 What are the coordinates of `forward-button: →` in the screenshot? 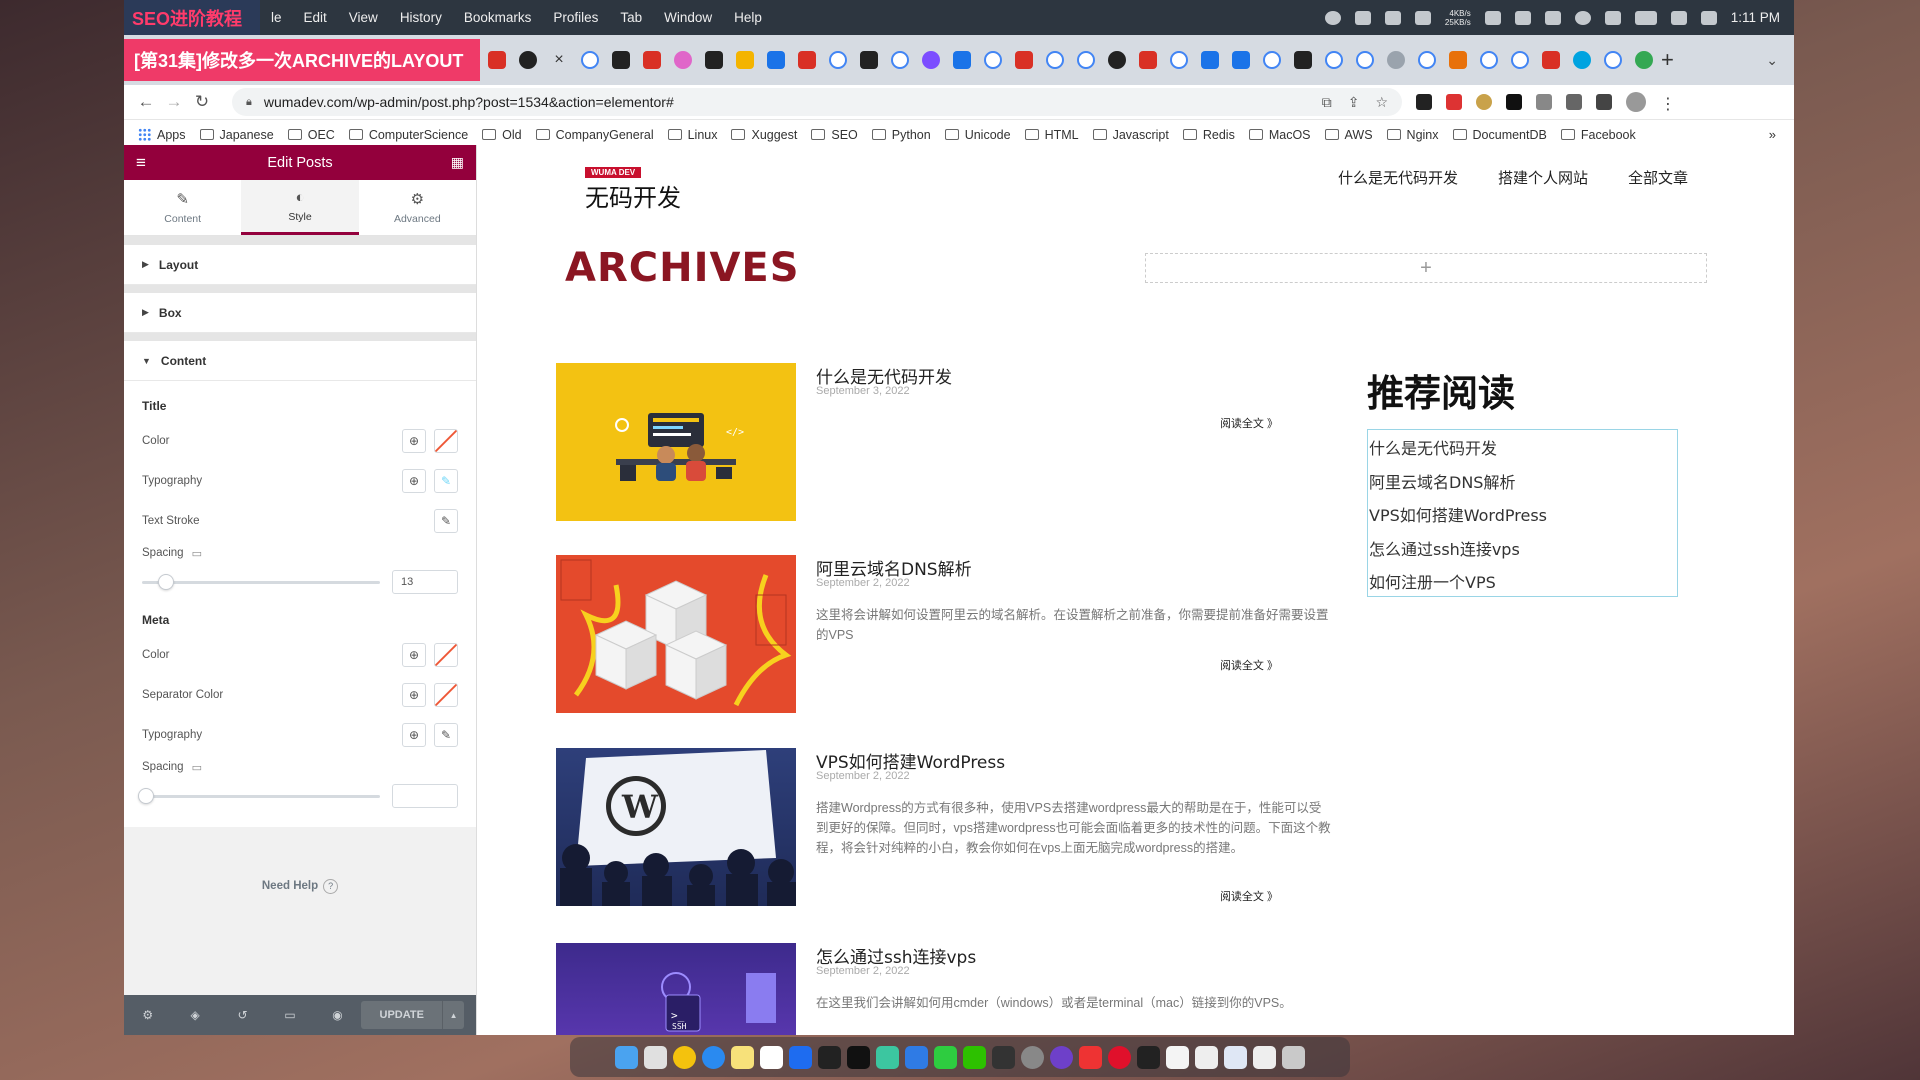 It's located at (174, 102).